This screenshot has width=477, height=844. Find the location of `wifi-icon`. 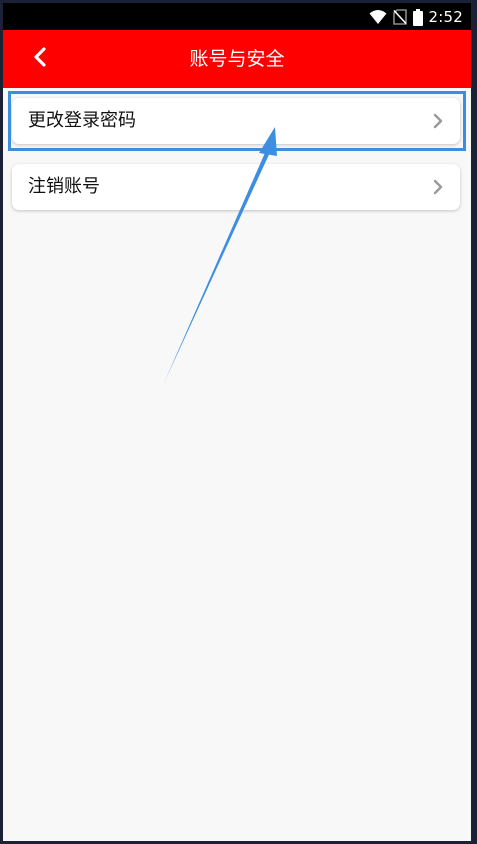

wifi-icon is located at coordinates (378, 17).